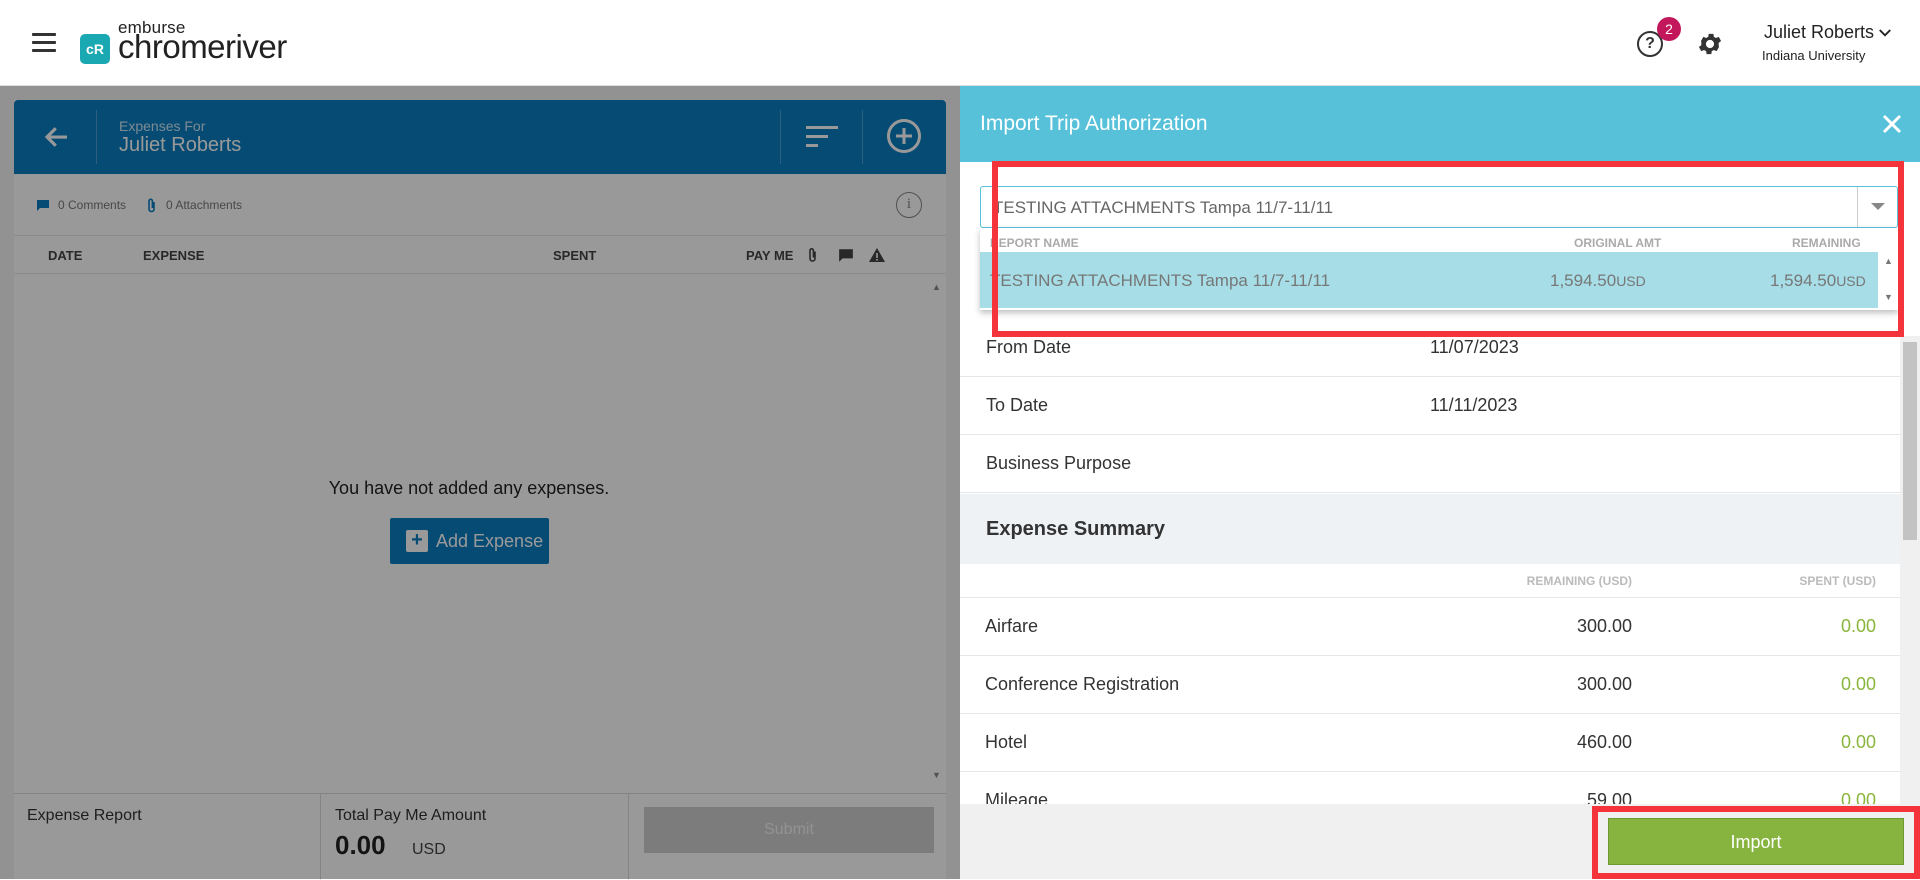 The image size is (1920, 880). Describe the element at coordinates (1669, 29) in the screenshot. I see `notification-badge: 2` at that location.